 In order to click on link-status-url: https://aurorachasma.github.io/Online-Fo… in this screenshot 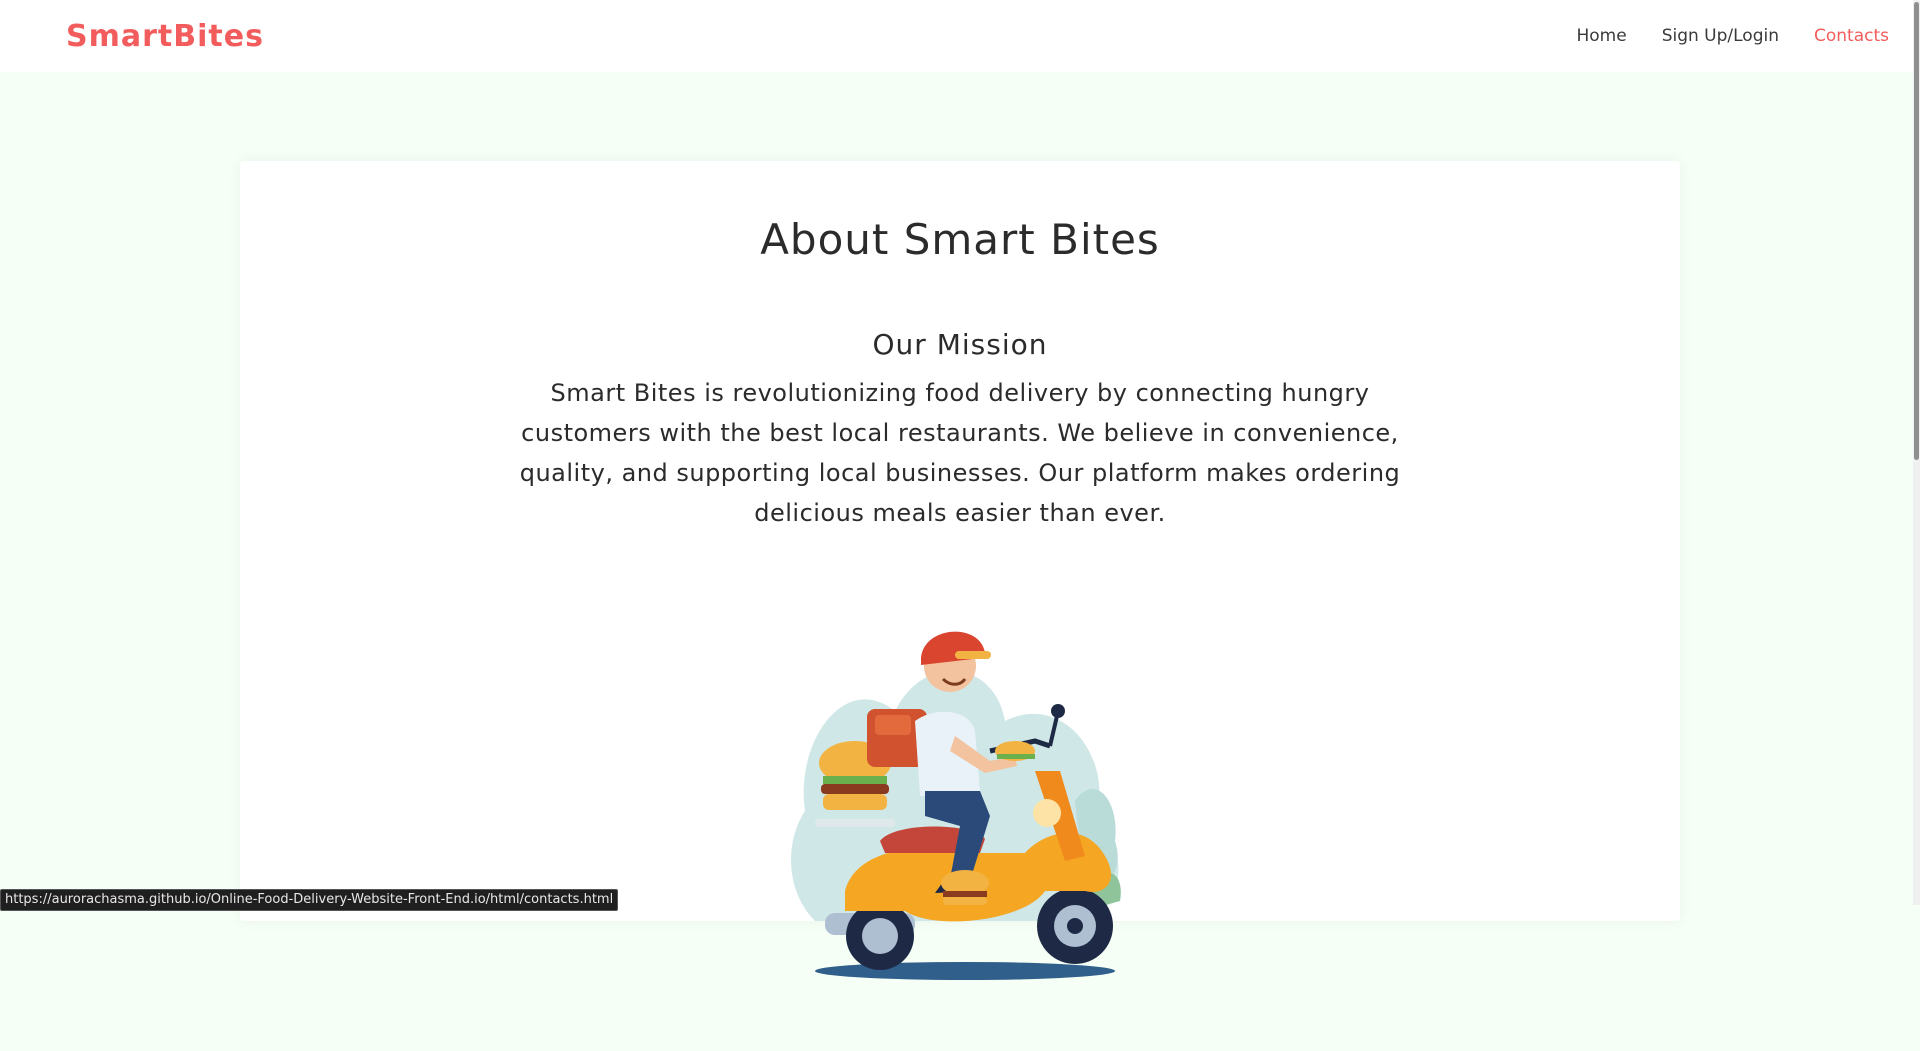, I will do `click(309, 900)`.